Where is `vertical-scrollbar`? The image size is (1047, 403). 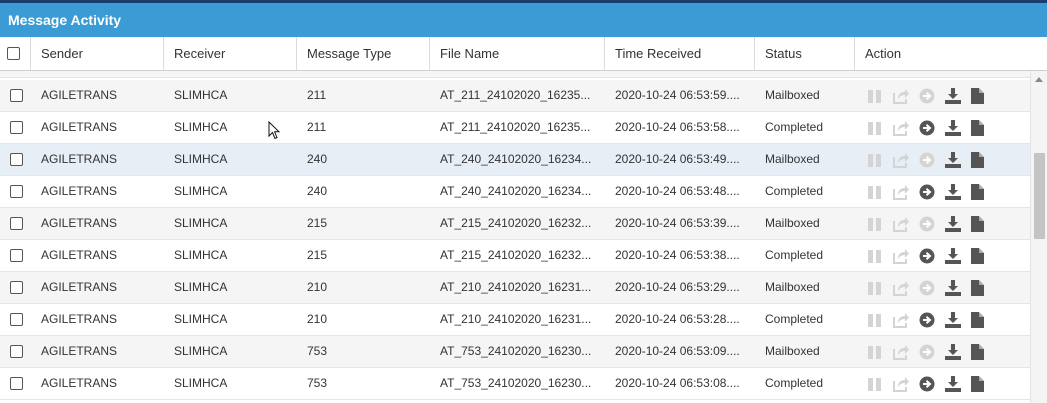
vertical-scrollbar is located at coordinates (1038, 237).